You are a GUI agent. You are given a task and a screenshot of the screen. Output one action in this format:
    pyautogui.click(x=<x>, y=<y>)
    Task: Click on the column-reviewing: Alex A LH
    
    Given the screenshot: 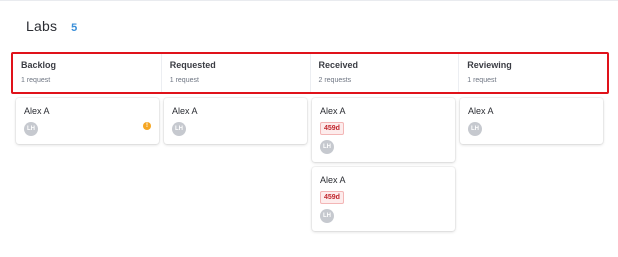 What is the action you would take?
    pyautogui.click(x=531, y=164)
    